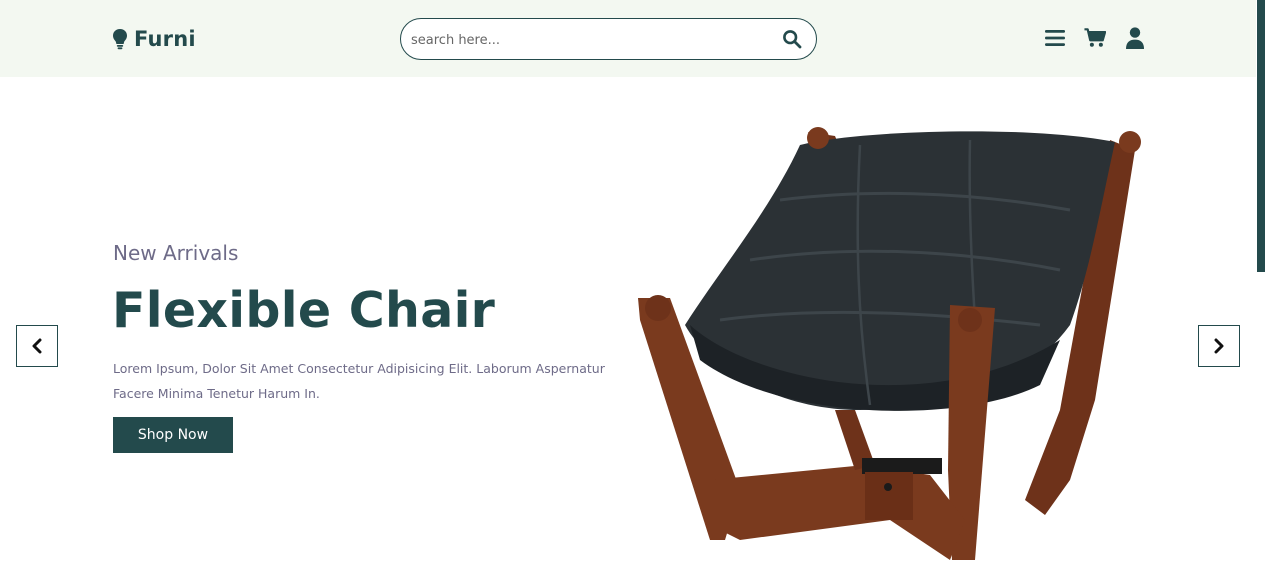 Image resolution: width=1265 pixels, height=580 pixels. I want to click on logo: Furni, so click(154, 39).